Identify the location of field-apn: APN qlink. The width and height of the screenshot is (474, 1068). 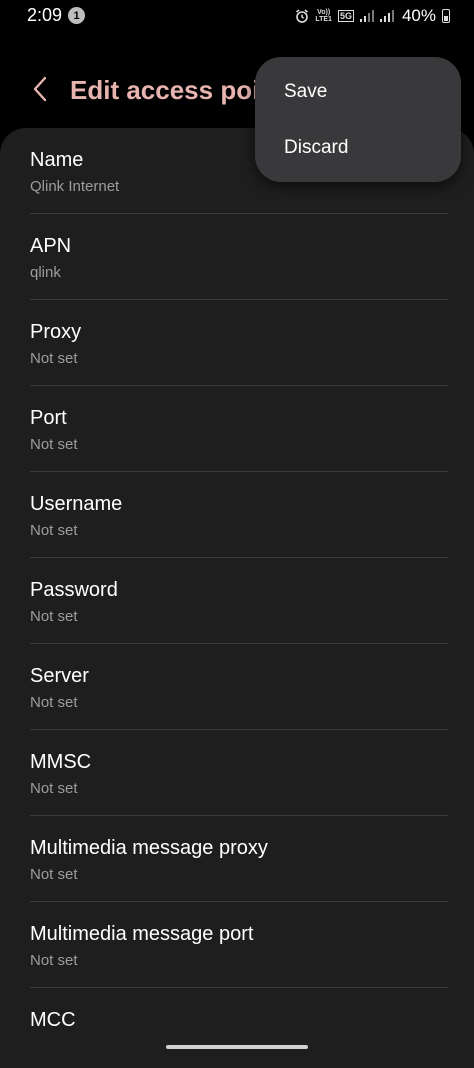
(237, 257).